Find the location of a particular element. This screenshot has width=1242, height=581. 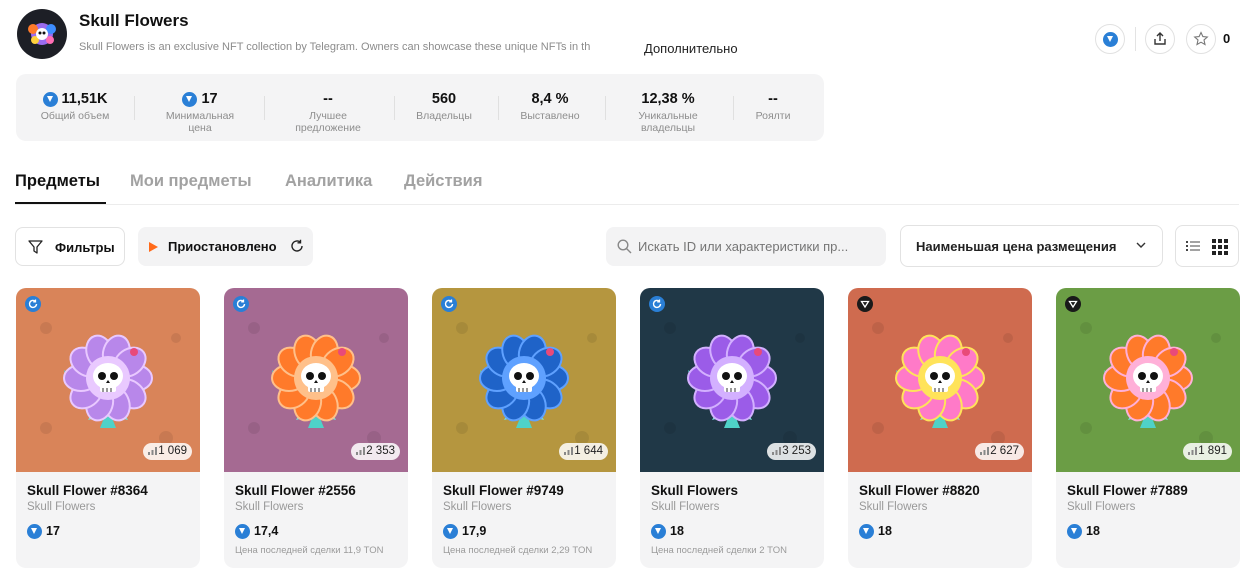

sort-dropdown: Наименьшая цена размещения is located at coordinates (1031, 246).